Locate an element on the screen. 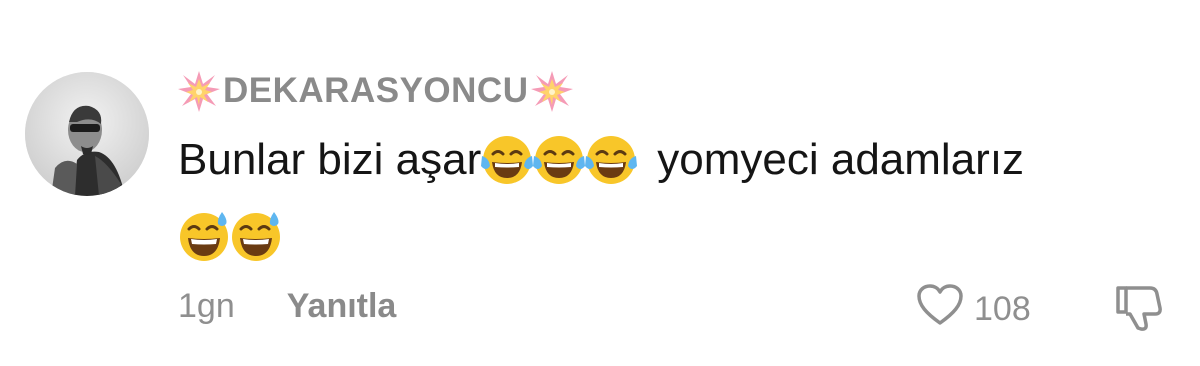  like-count: 108 is located at coordinates (1002, 309).